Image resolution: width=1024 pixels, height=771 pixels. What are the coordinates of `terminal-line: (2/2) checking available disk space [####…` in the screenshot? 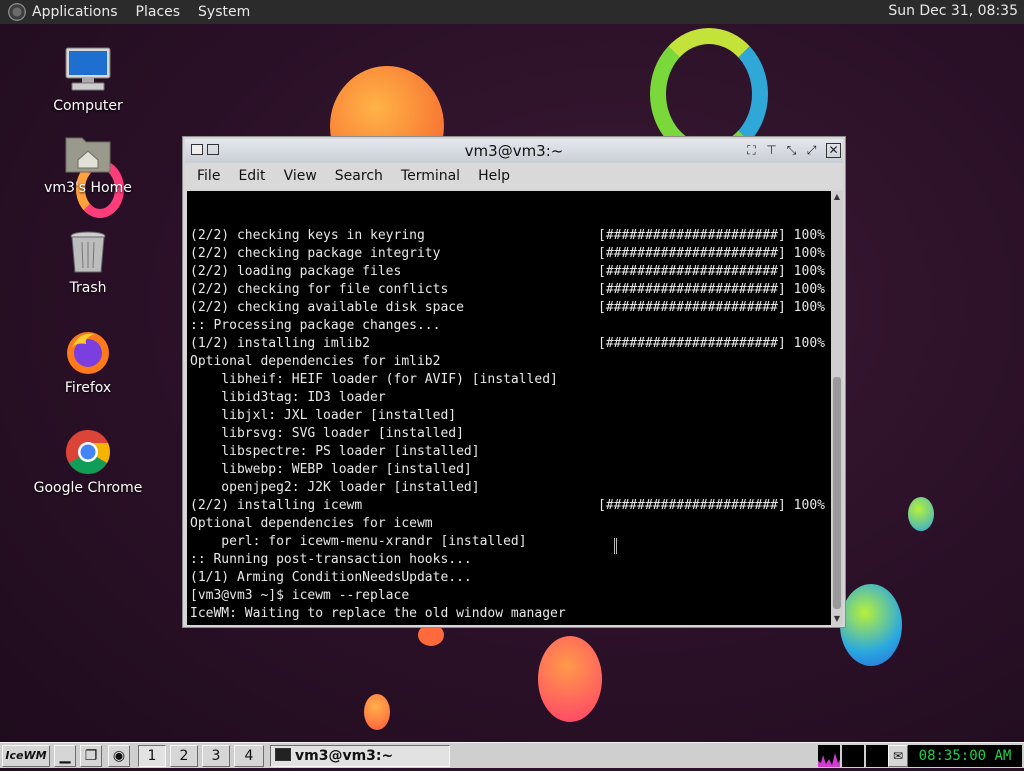 It's located at (510, 308).